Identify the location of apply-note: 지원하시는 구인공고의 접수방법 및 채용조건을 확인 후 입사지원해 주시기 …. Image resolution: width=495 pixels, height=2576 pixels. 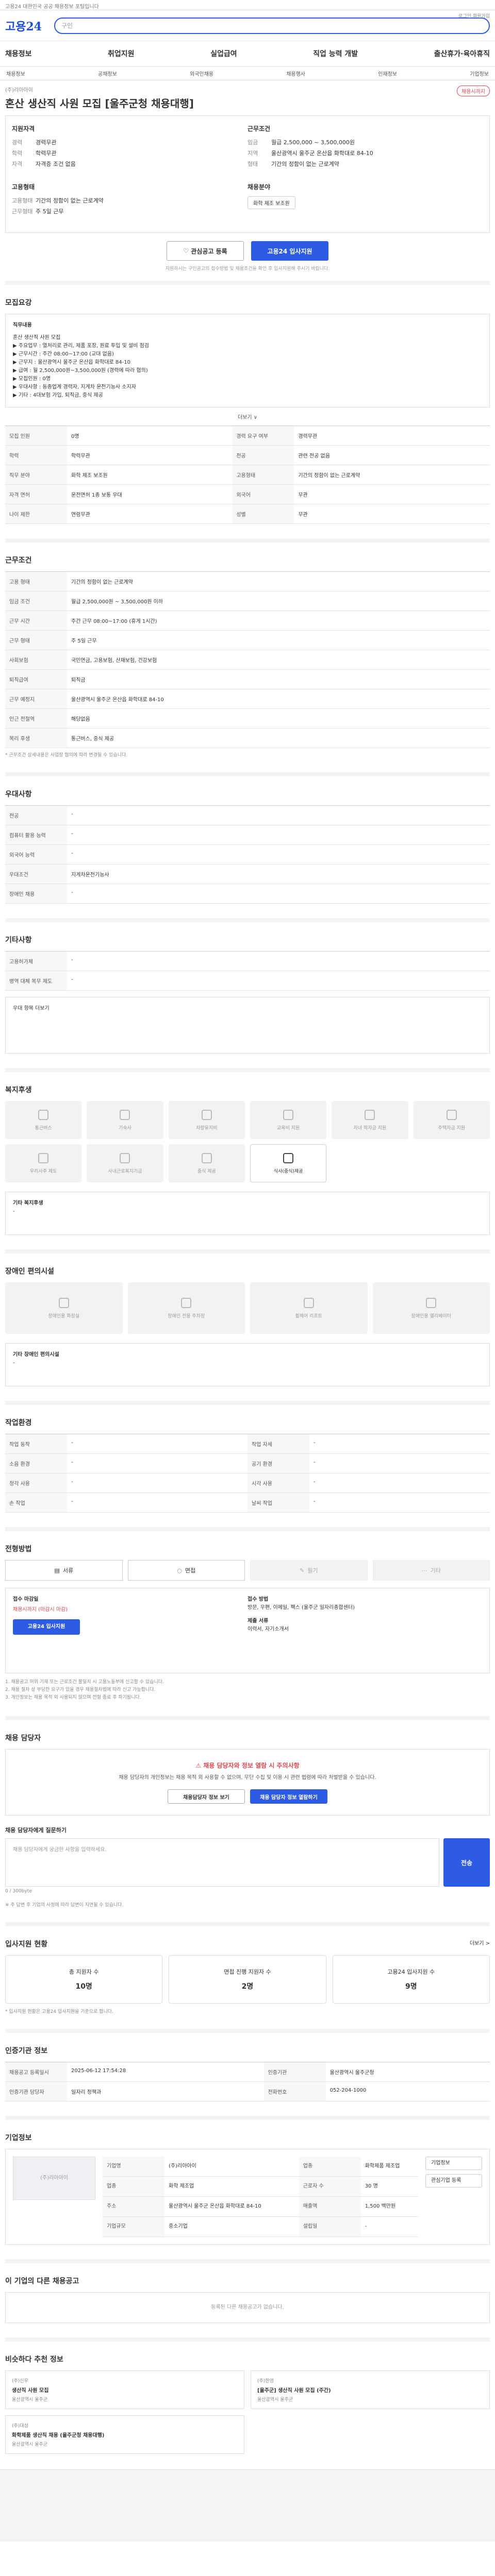
(247, 269).